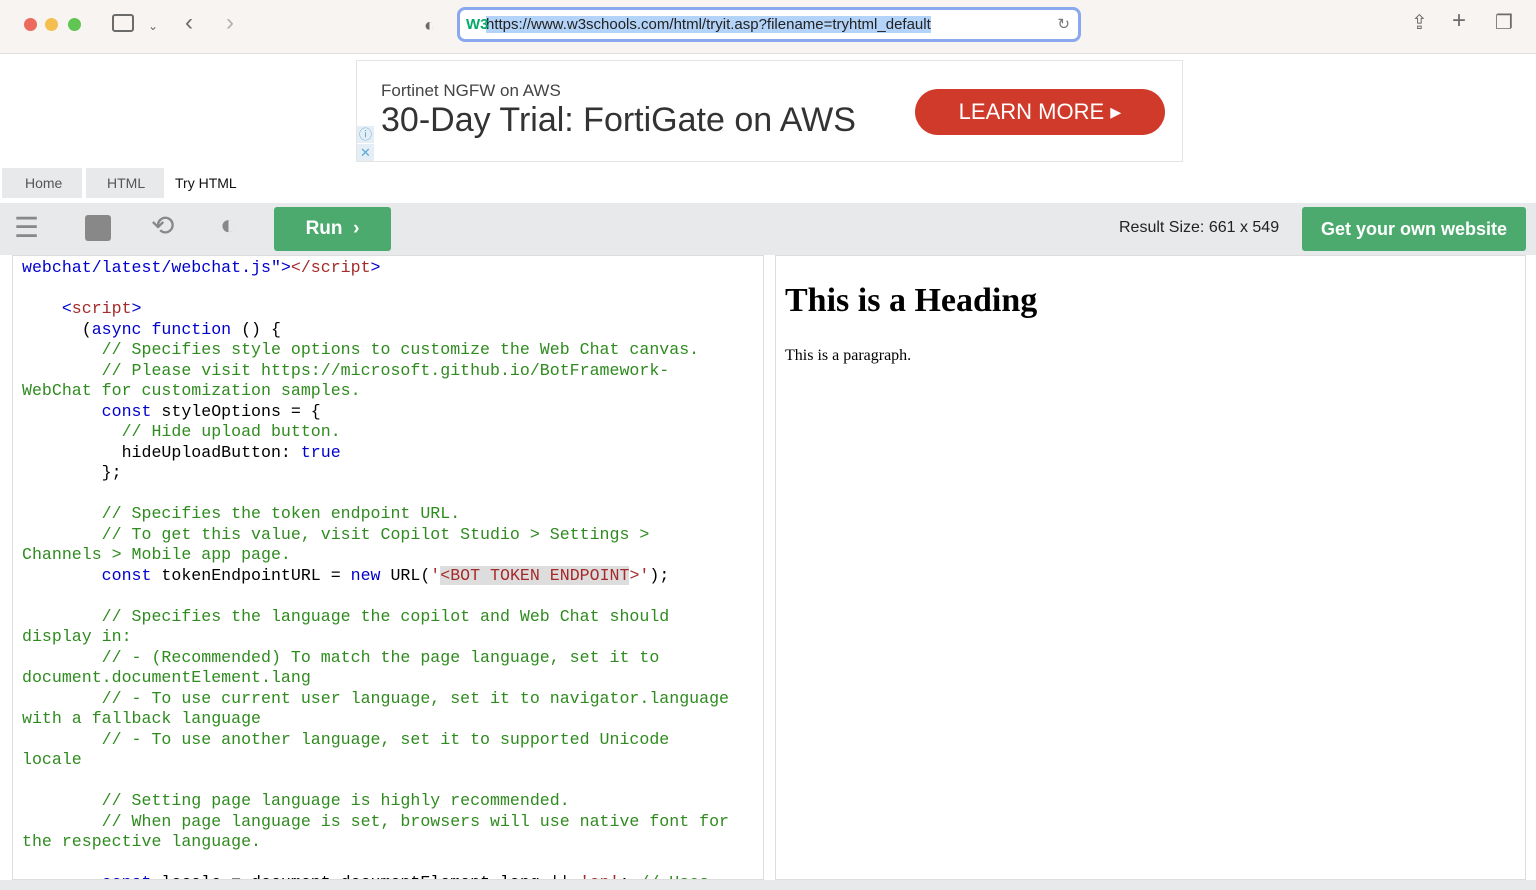 The image size is (1536, 890). I want to click on chevron-right-icon: ›, so click(356, 228).